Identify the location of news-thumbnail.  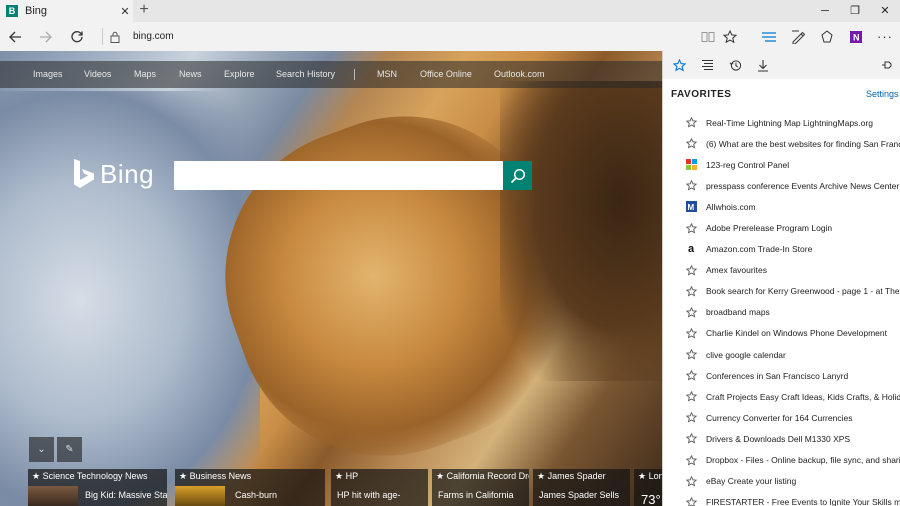
(200, 496).